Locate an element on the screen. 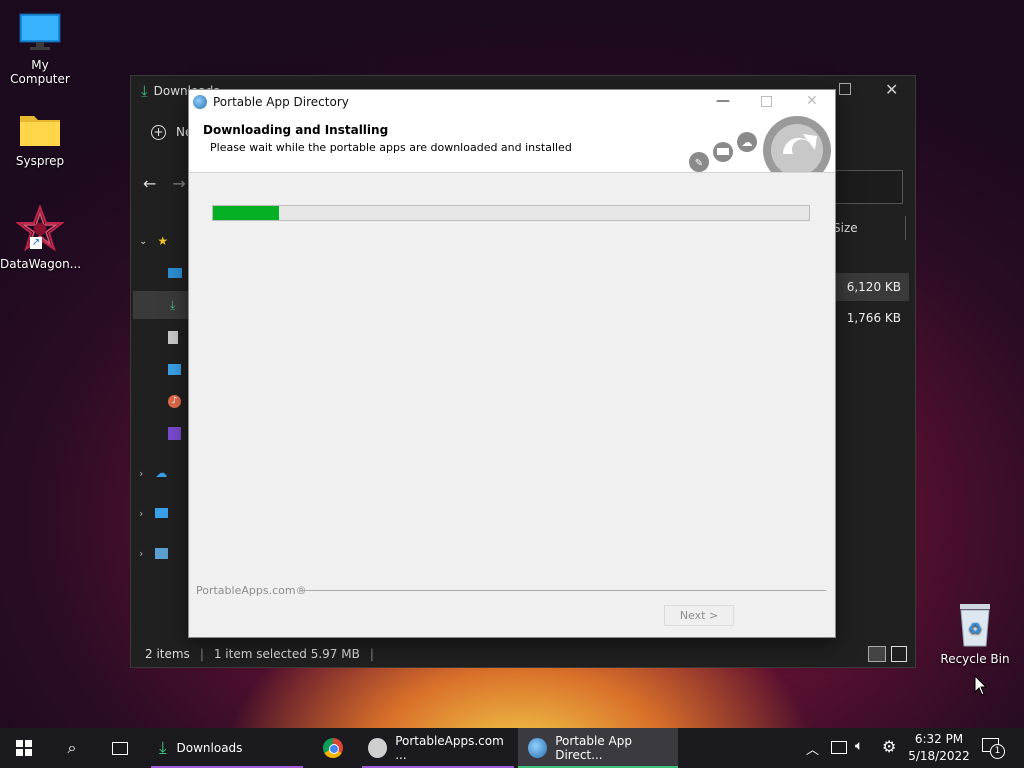 Image resolution: width=1024 pixels, height=768 pixels. desktop-icon-label: Recycle Bin is located at coordinates (975, 659).